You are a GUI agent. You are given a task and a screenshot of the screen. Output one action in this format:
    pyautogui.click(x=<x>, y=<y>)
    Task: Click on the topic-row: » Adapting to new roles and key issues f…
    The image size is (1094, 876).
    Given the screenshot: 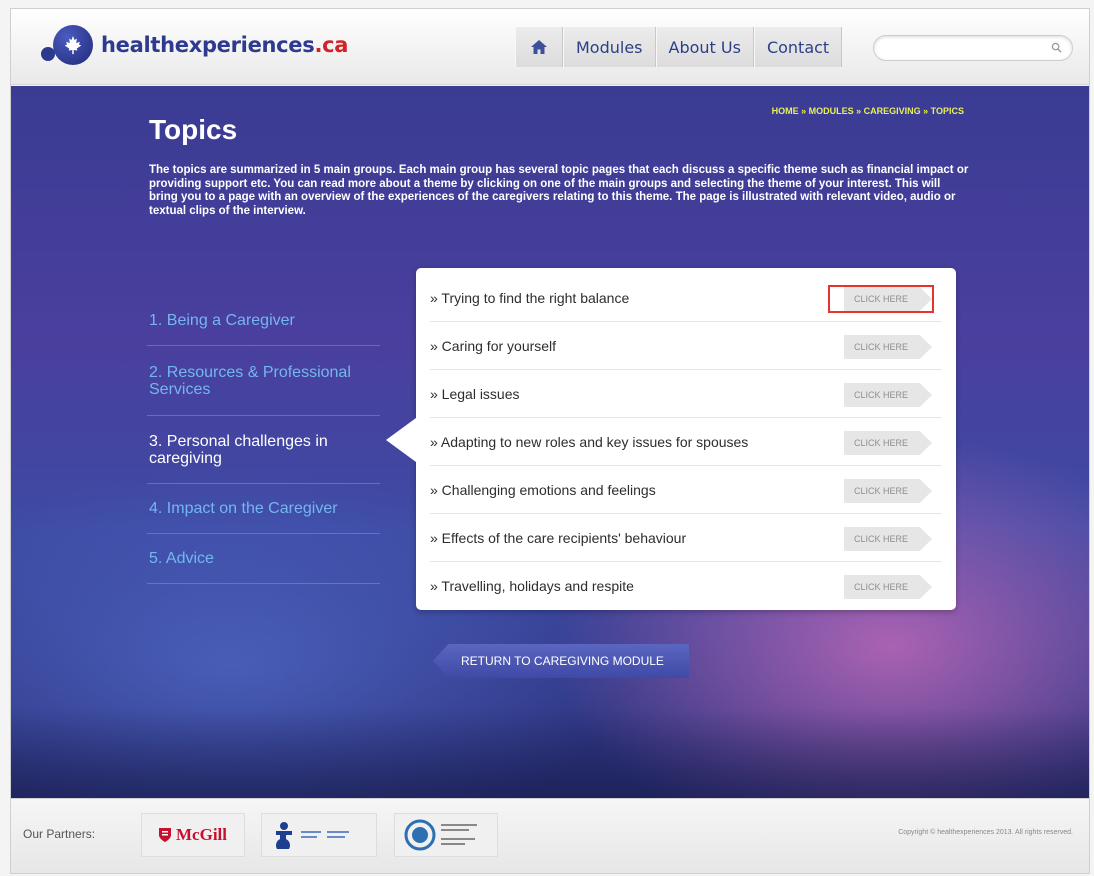 What is the action you would take?
    pyautogui.click(x=686, y=442)
    